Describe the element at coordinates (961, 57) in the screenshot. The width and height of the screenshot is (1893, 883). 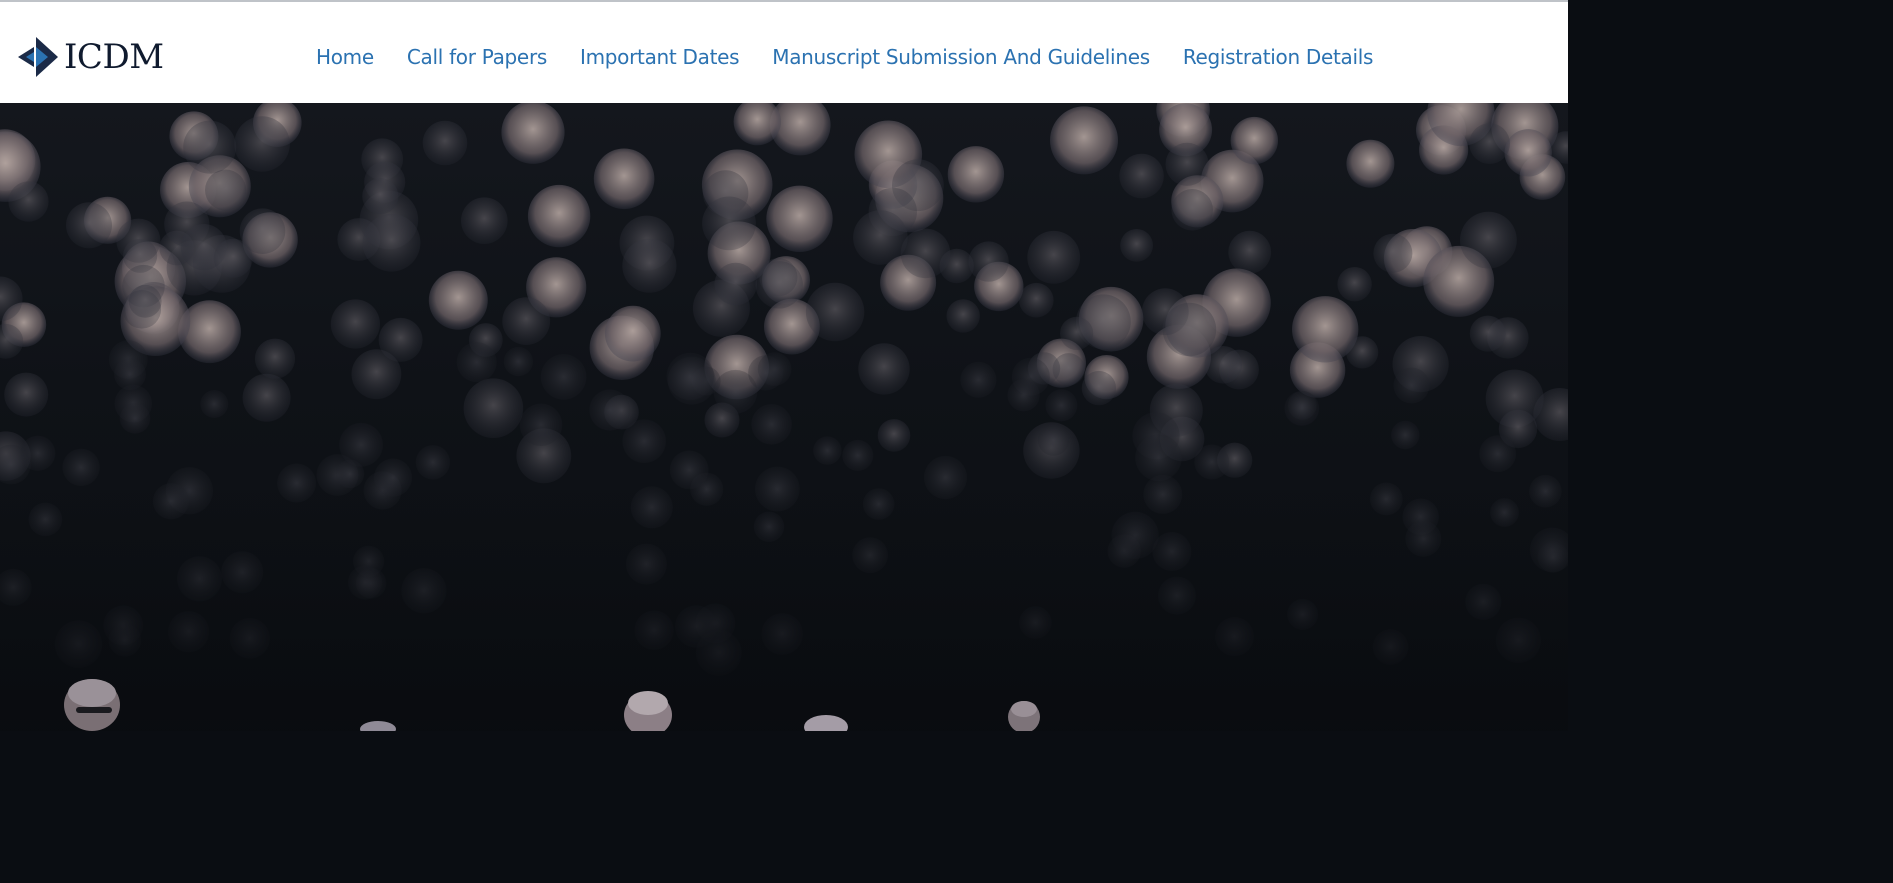
I see `nav-manuscript-submission: Manuscript Submission And Guidelines` at that location.